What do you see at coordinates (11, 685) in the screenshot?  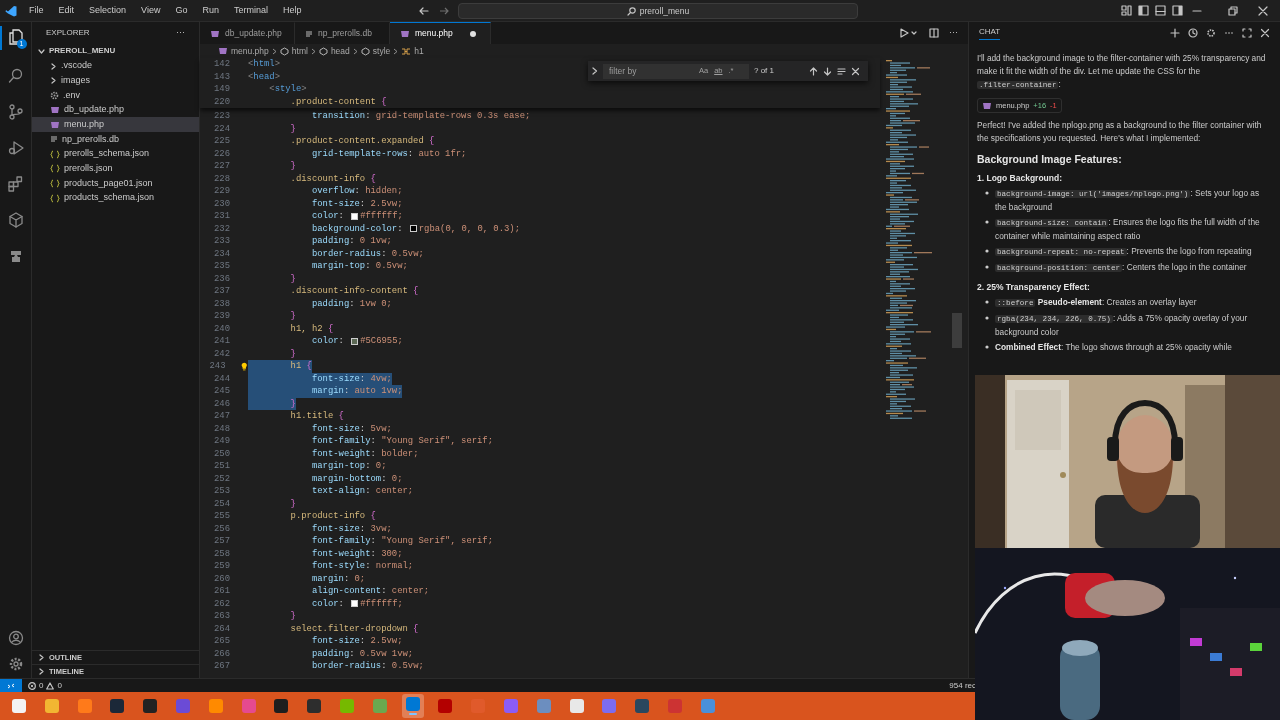 I see `remote-icon` at bounding box center [11, 685].